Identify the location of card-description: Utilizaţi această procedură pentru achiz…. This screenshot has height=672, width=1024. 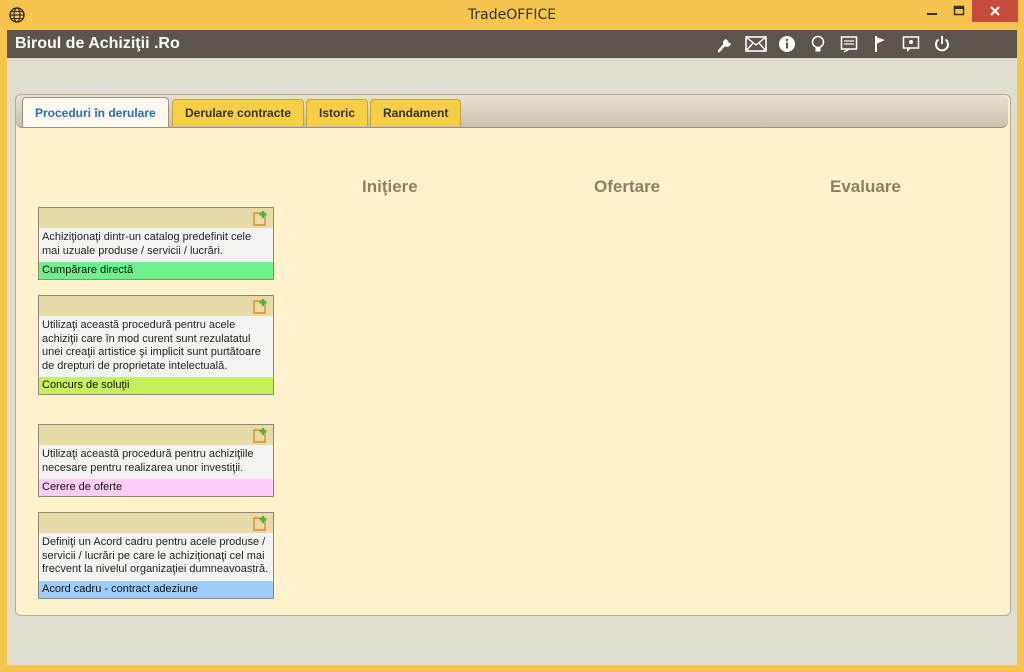
(148, 461).